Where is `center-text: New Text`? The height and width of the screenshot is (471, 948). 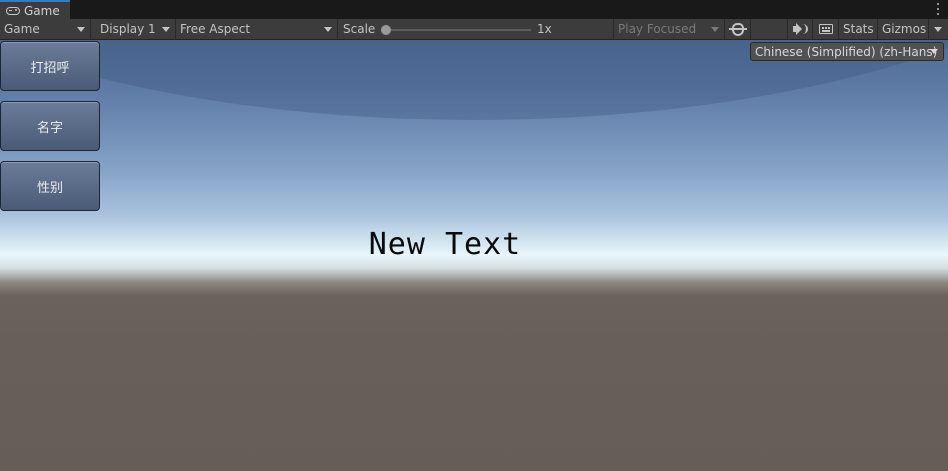 center-text: New Text is located at coordinates (445, 244).